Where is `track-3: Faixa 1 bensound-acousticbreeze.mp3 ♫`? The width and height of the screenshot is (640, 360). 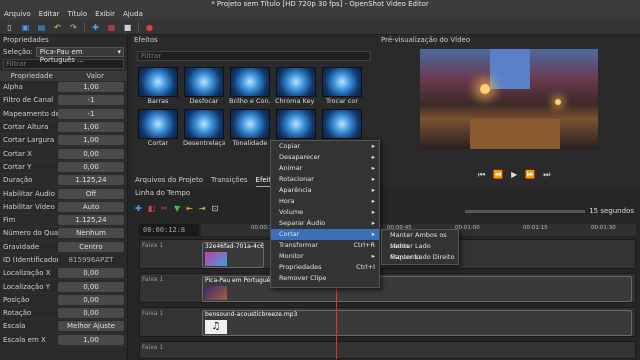 track-3: Faixa 1 bensound-acousticbreeze.mp3 ♫ is located at coordinates (387, 322).